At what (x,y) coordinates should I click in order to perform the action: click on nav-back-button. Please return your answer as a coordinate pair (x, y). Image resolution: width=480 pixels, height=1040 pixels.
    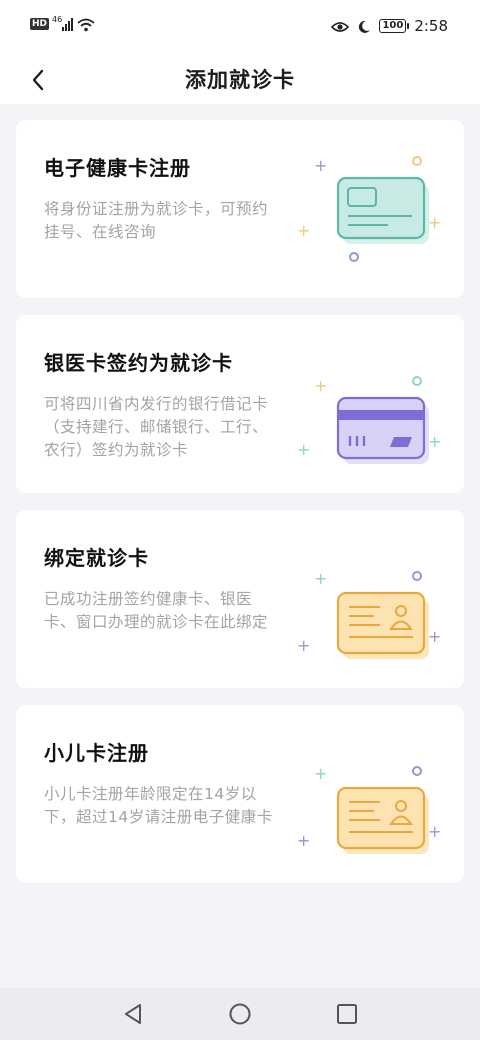
    Looking at the image, I should click on (133, 1014).